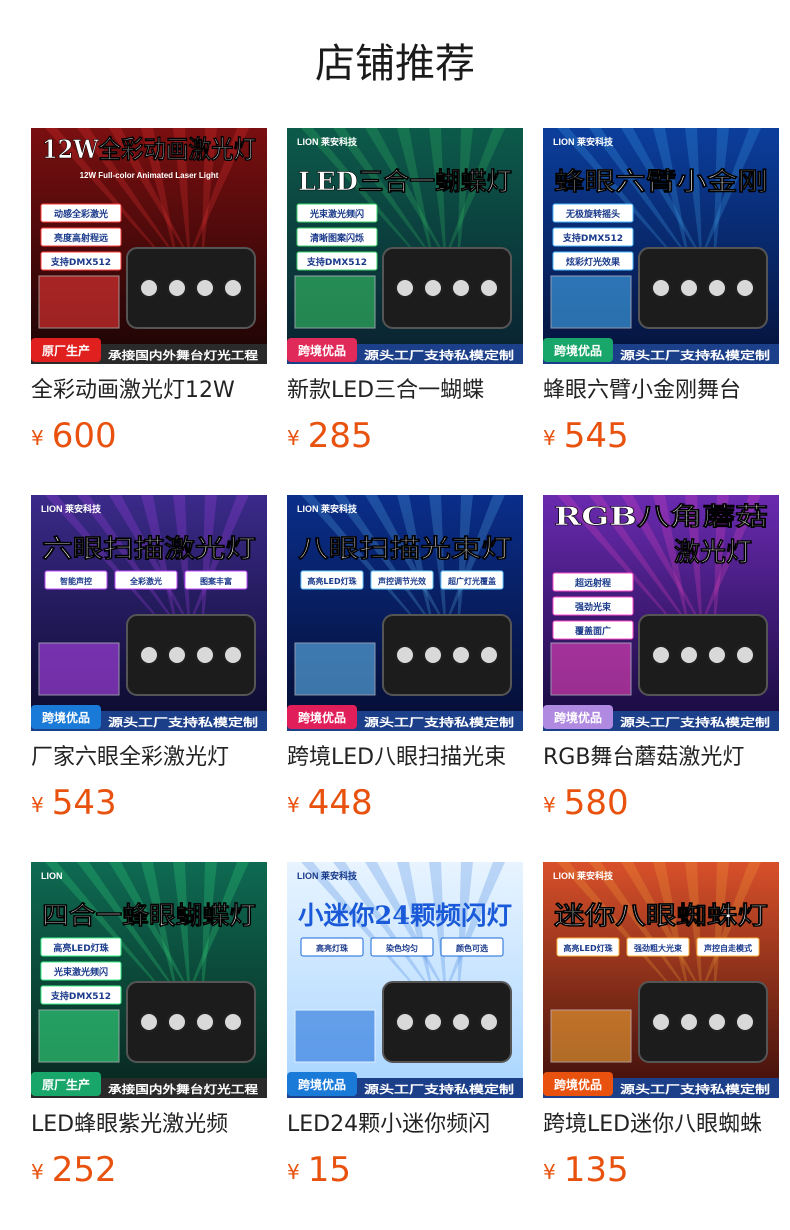 This screenshot has width=790, height=1230. What do you see at coordinates (337, 238) in the screenshot?
I see `feature-tag: 清晰图案闪烁` at bounding box center [337, 238].